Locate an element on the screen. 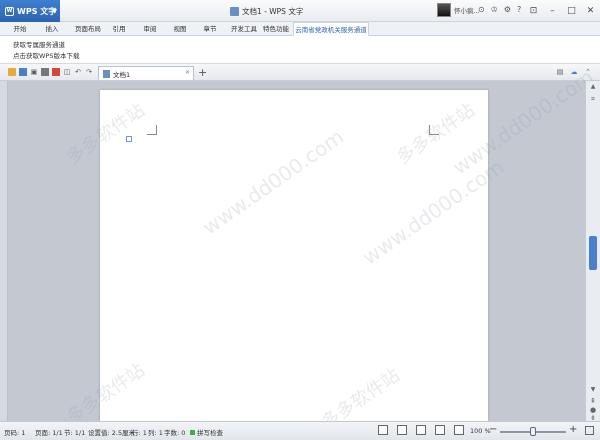  tab-references: 引用 is located at coordinates (119, 29).